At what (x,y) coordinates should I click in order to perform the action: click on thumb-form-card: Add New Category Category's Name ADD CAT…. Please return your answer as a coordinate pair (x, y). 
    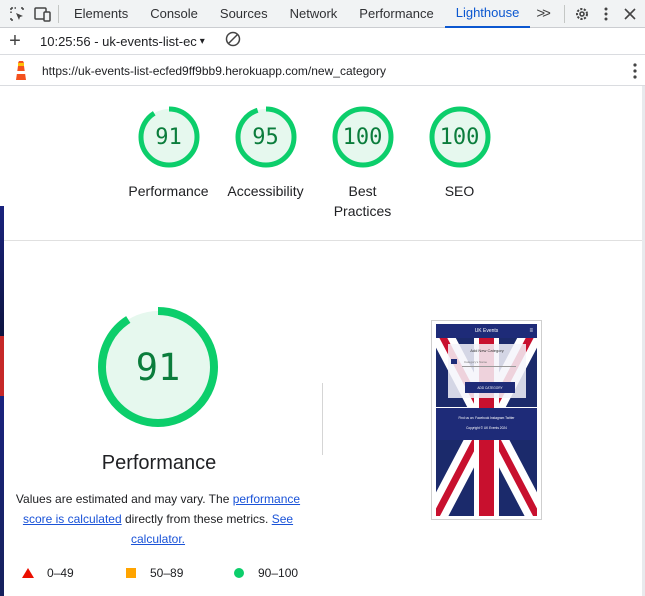
    Looking at the image, I should click on (487, 371).